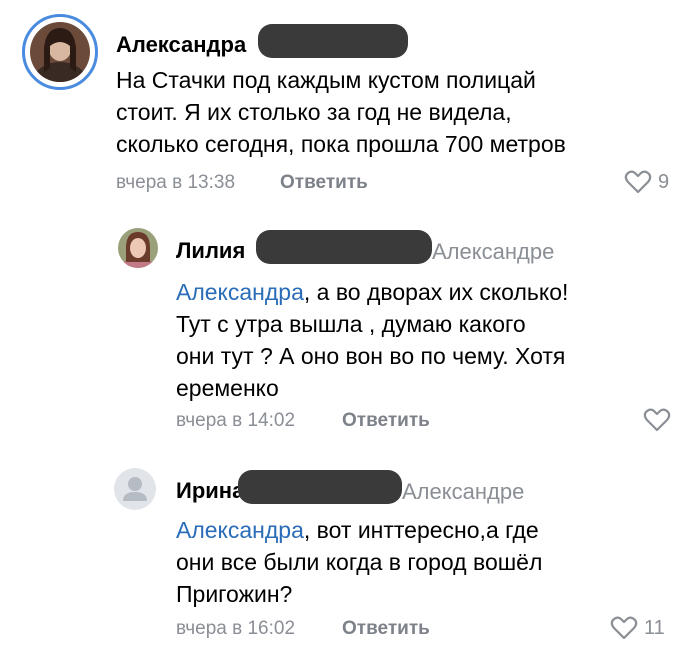  I want to click on comment-text-line: стоит. Я их столько за год не видела,, so click(314, 112).